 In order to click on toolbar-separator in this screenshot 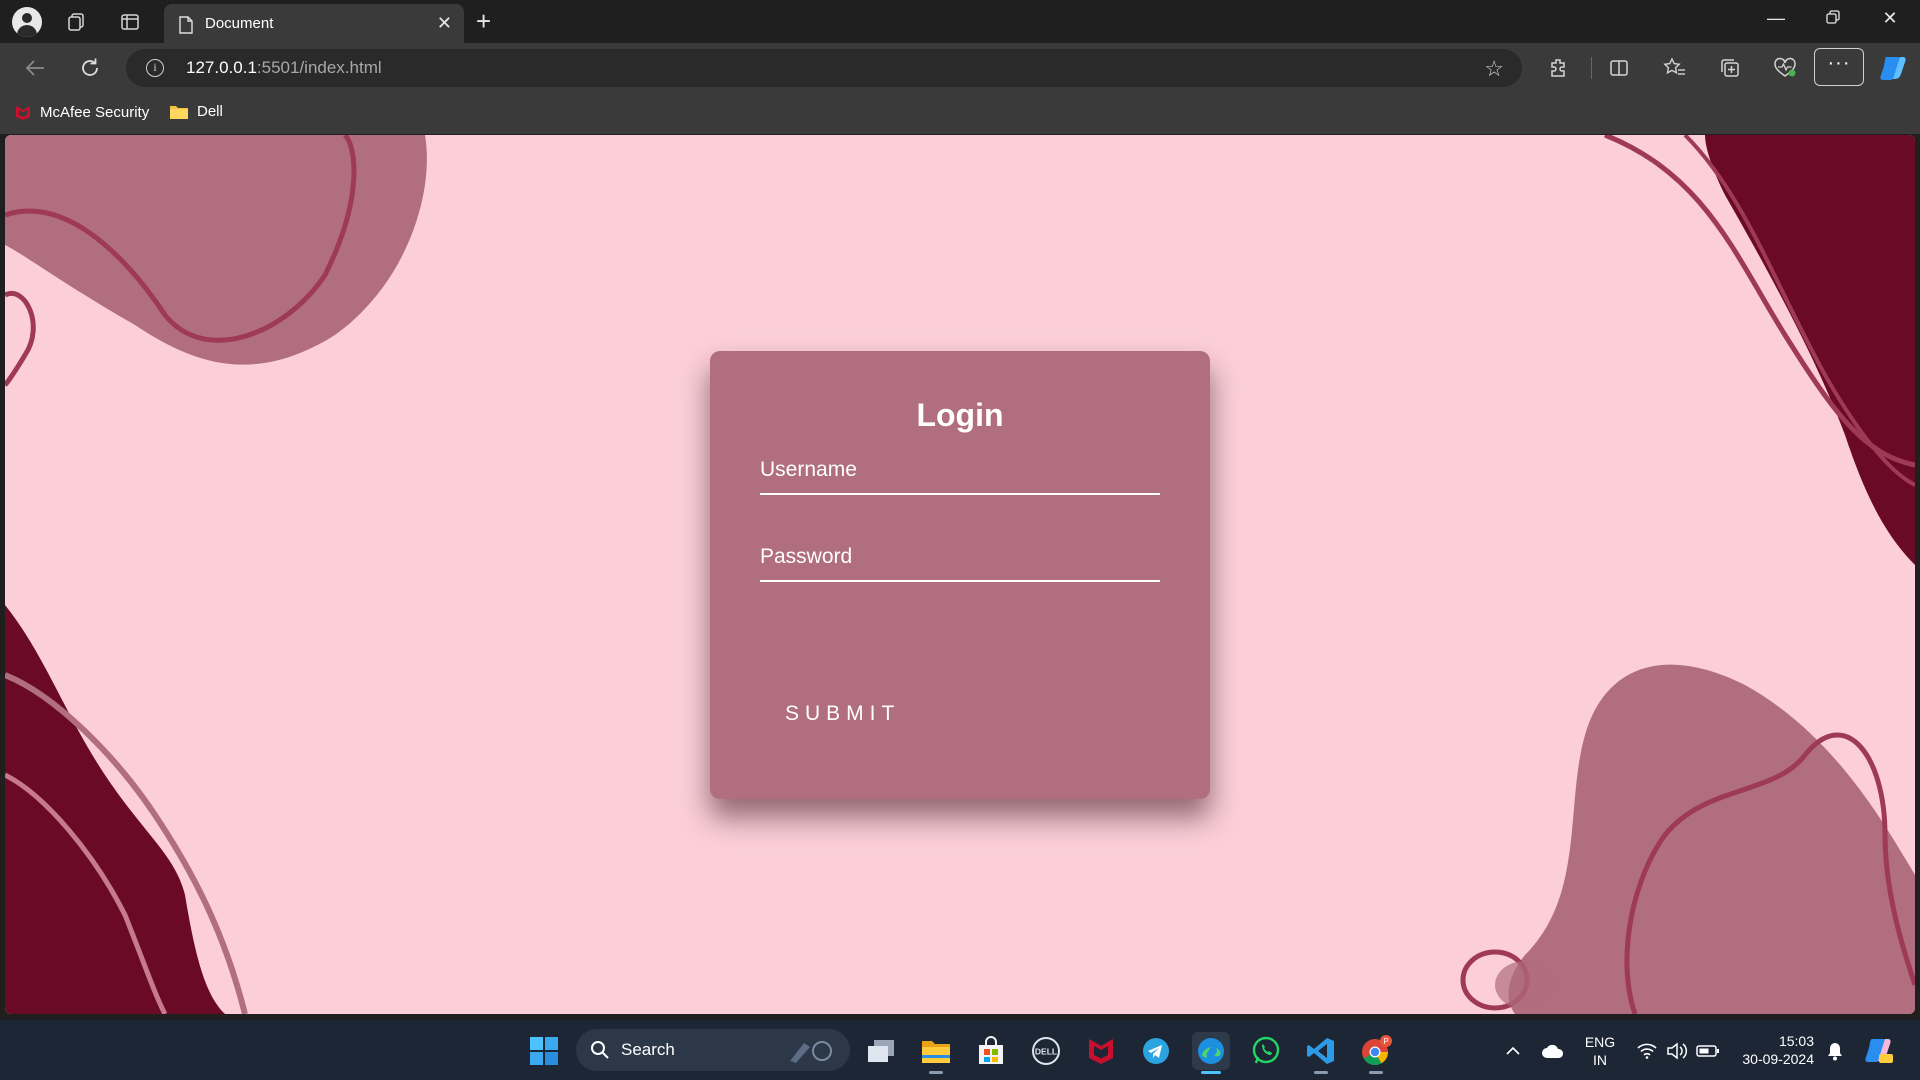, I will do `click(1591, 68)`.